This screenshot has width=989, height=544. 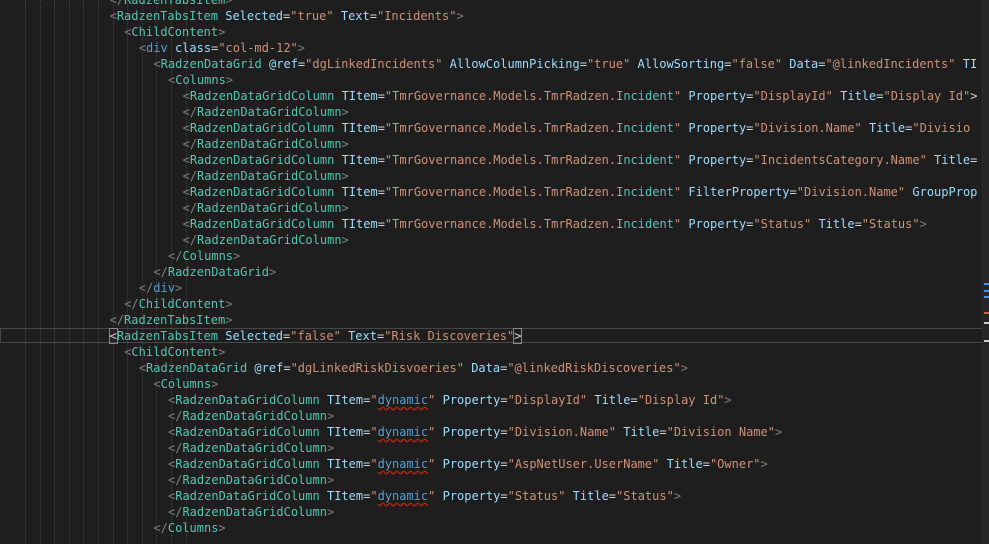 What do you see at coordinates (167, 336) in the screenshot?
I see `code-token: RadzenTabsItem` at bounding box center [167, 336].